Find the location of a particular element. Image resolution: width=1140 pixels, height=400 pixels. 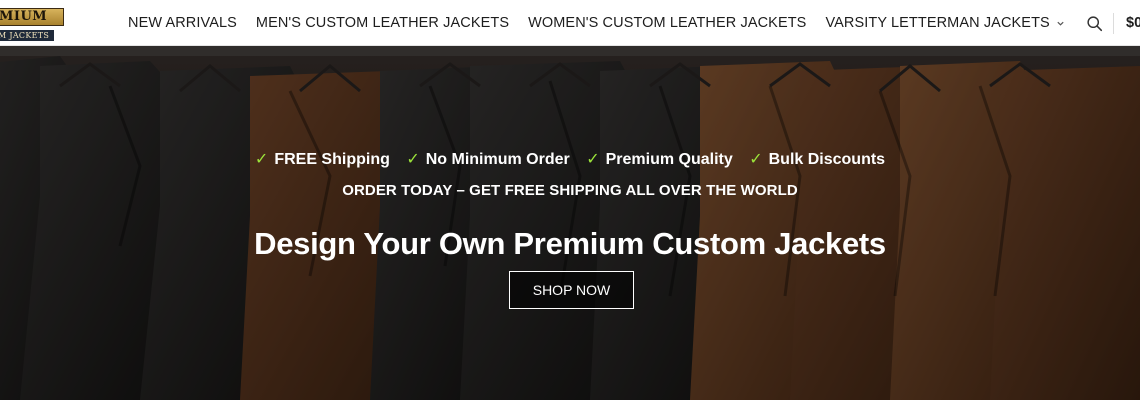

nav-new-arrivals: NEW ARRIVALS is located at coordinates (182, 23).